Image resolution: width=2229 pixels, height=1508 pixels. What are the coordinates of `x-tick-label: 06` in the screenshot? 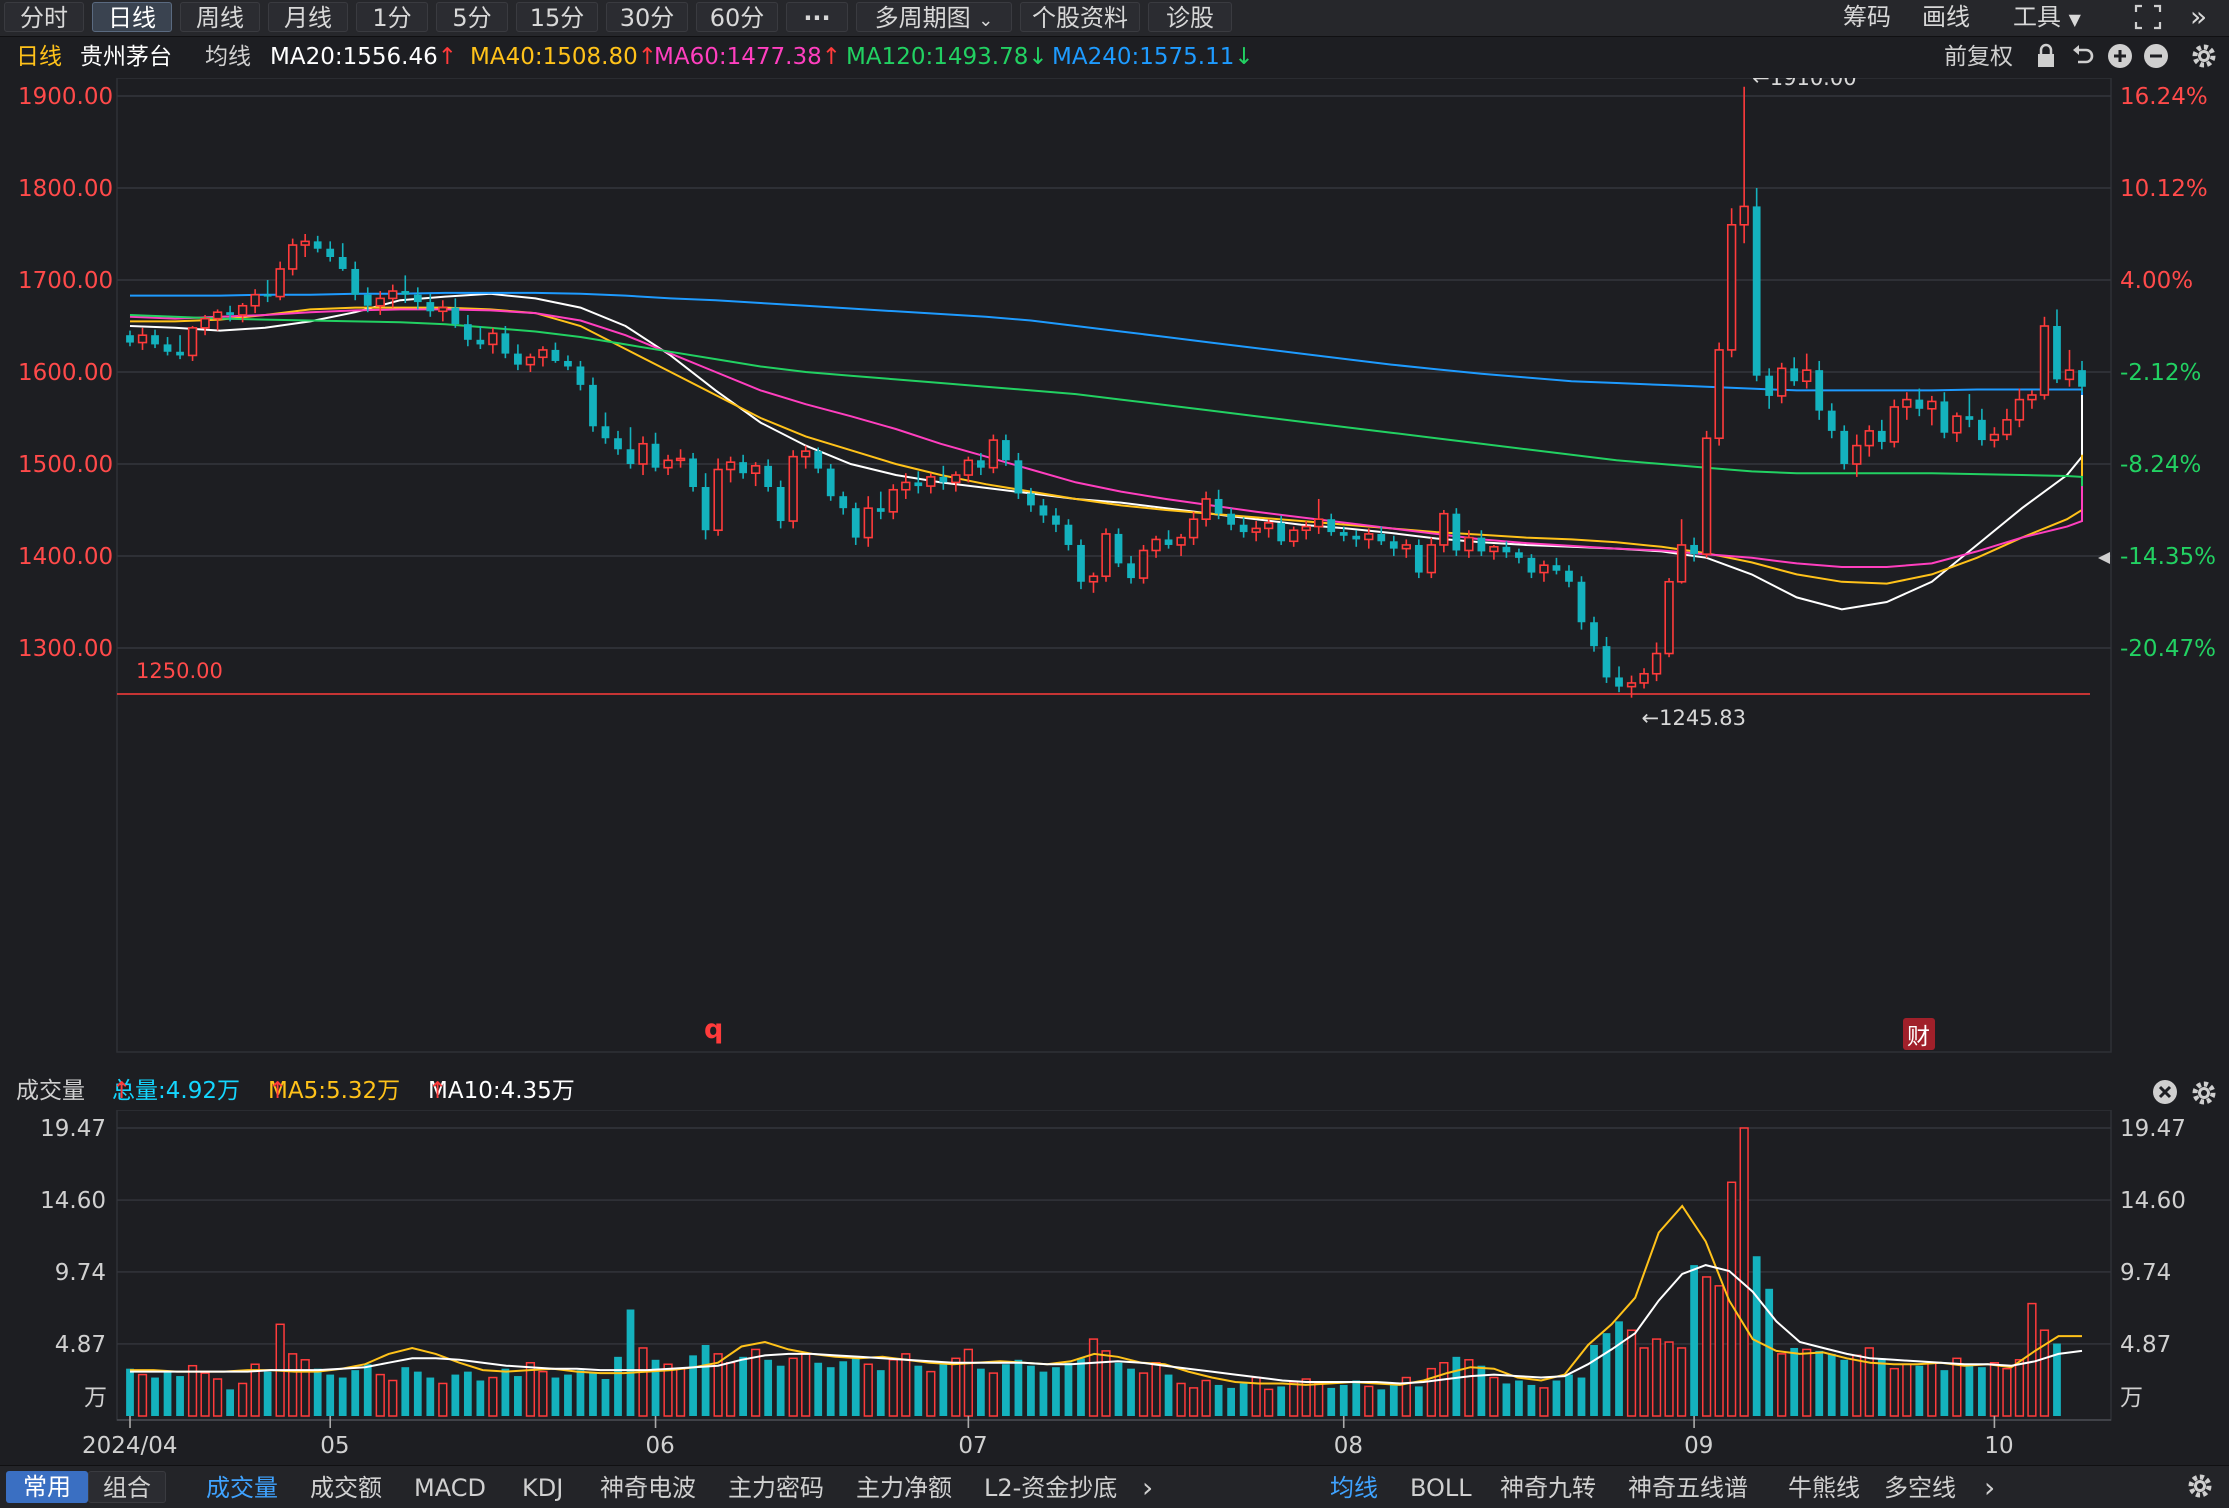 It's located at (660, 1446).